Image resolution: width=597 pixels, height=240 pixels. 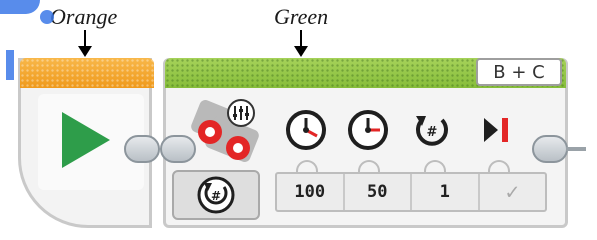 I want to click on mode-icon, so click(x=241, y=113).